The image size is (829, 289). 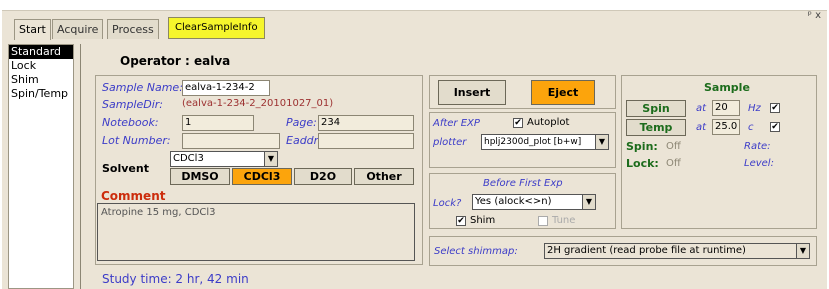 I want to click on temp-at-label: at, so click(x=701, y=127).